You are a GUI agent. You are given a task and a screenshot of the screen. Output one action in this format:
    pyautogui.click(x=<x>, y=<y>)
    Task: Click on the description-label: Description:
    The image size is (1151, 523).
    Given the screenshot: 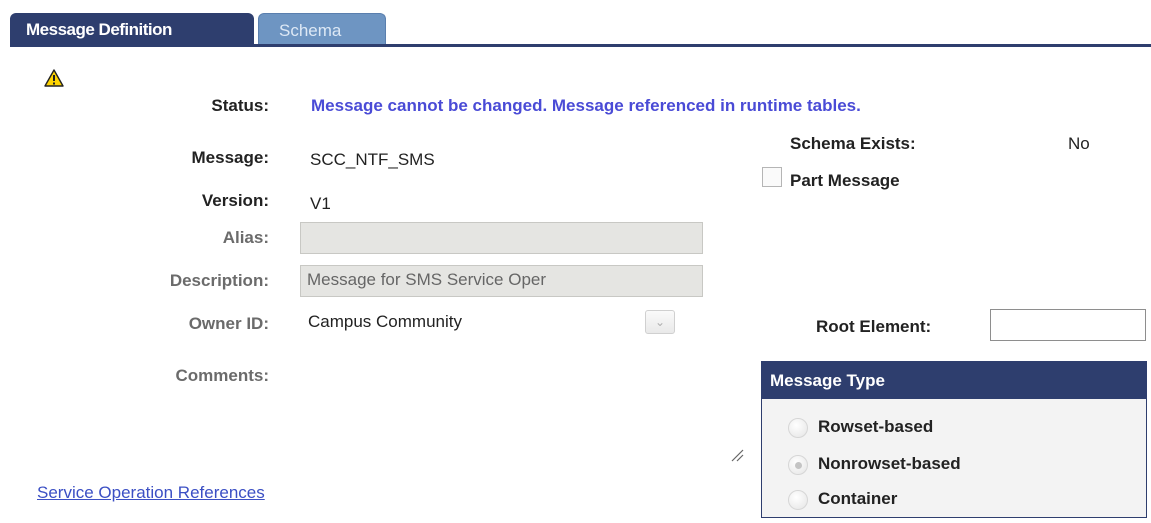 What is the action you would take?
    pyautogui.click(x=219, y=280)
    